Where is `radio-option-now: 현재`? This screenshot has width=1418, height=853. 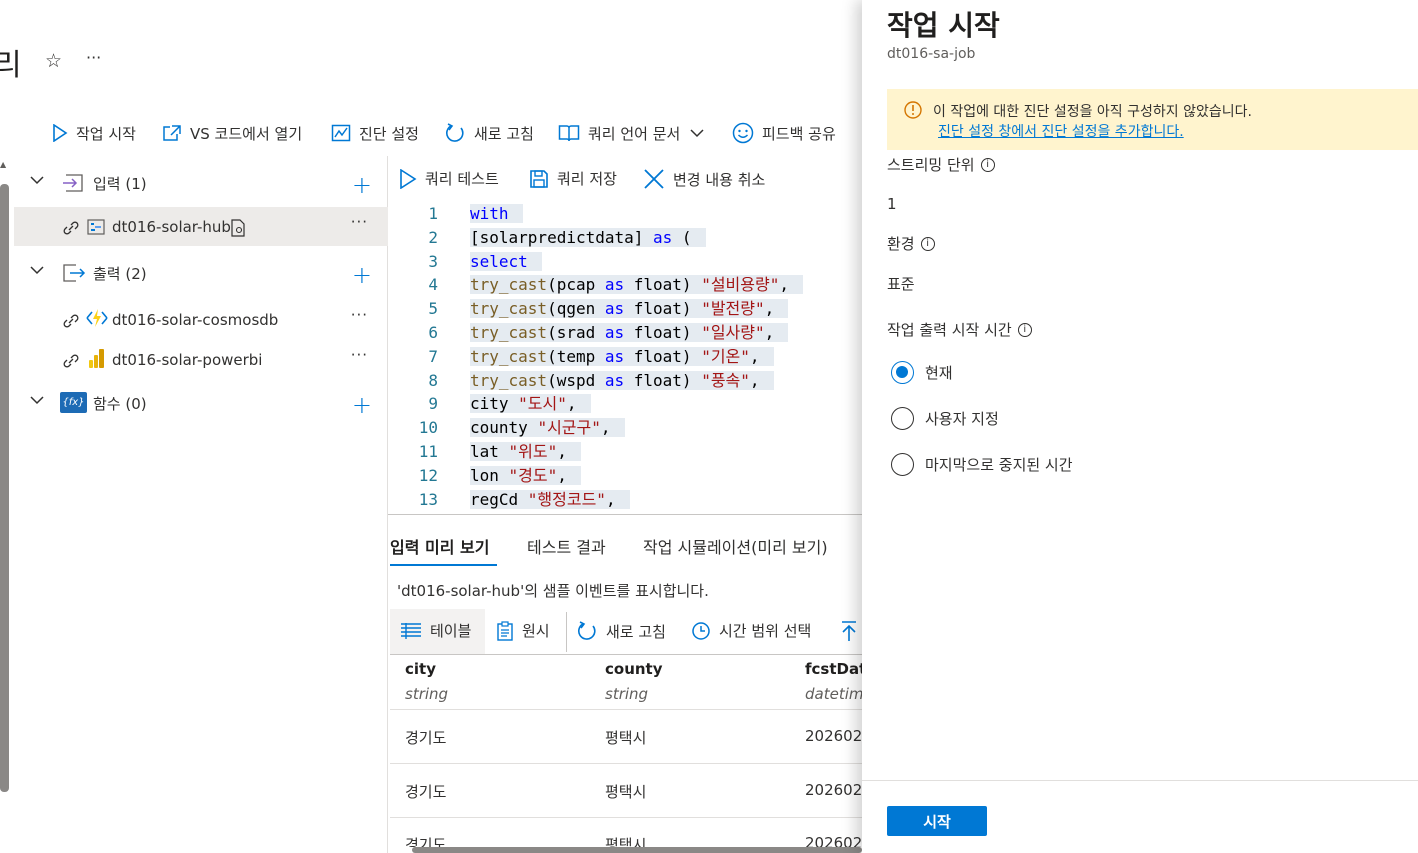 radio-option-now: 현재 is located at coordinates (922, 372).